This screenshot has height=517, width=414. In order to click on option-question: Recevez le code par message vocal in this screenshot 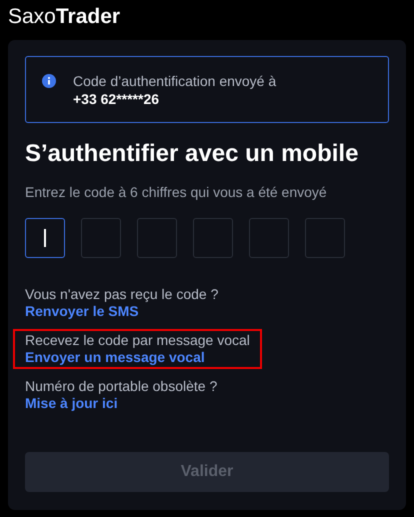, I will do `click(137, 340)`.